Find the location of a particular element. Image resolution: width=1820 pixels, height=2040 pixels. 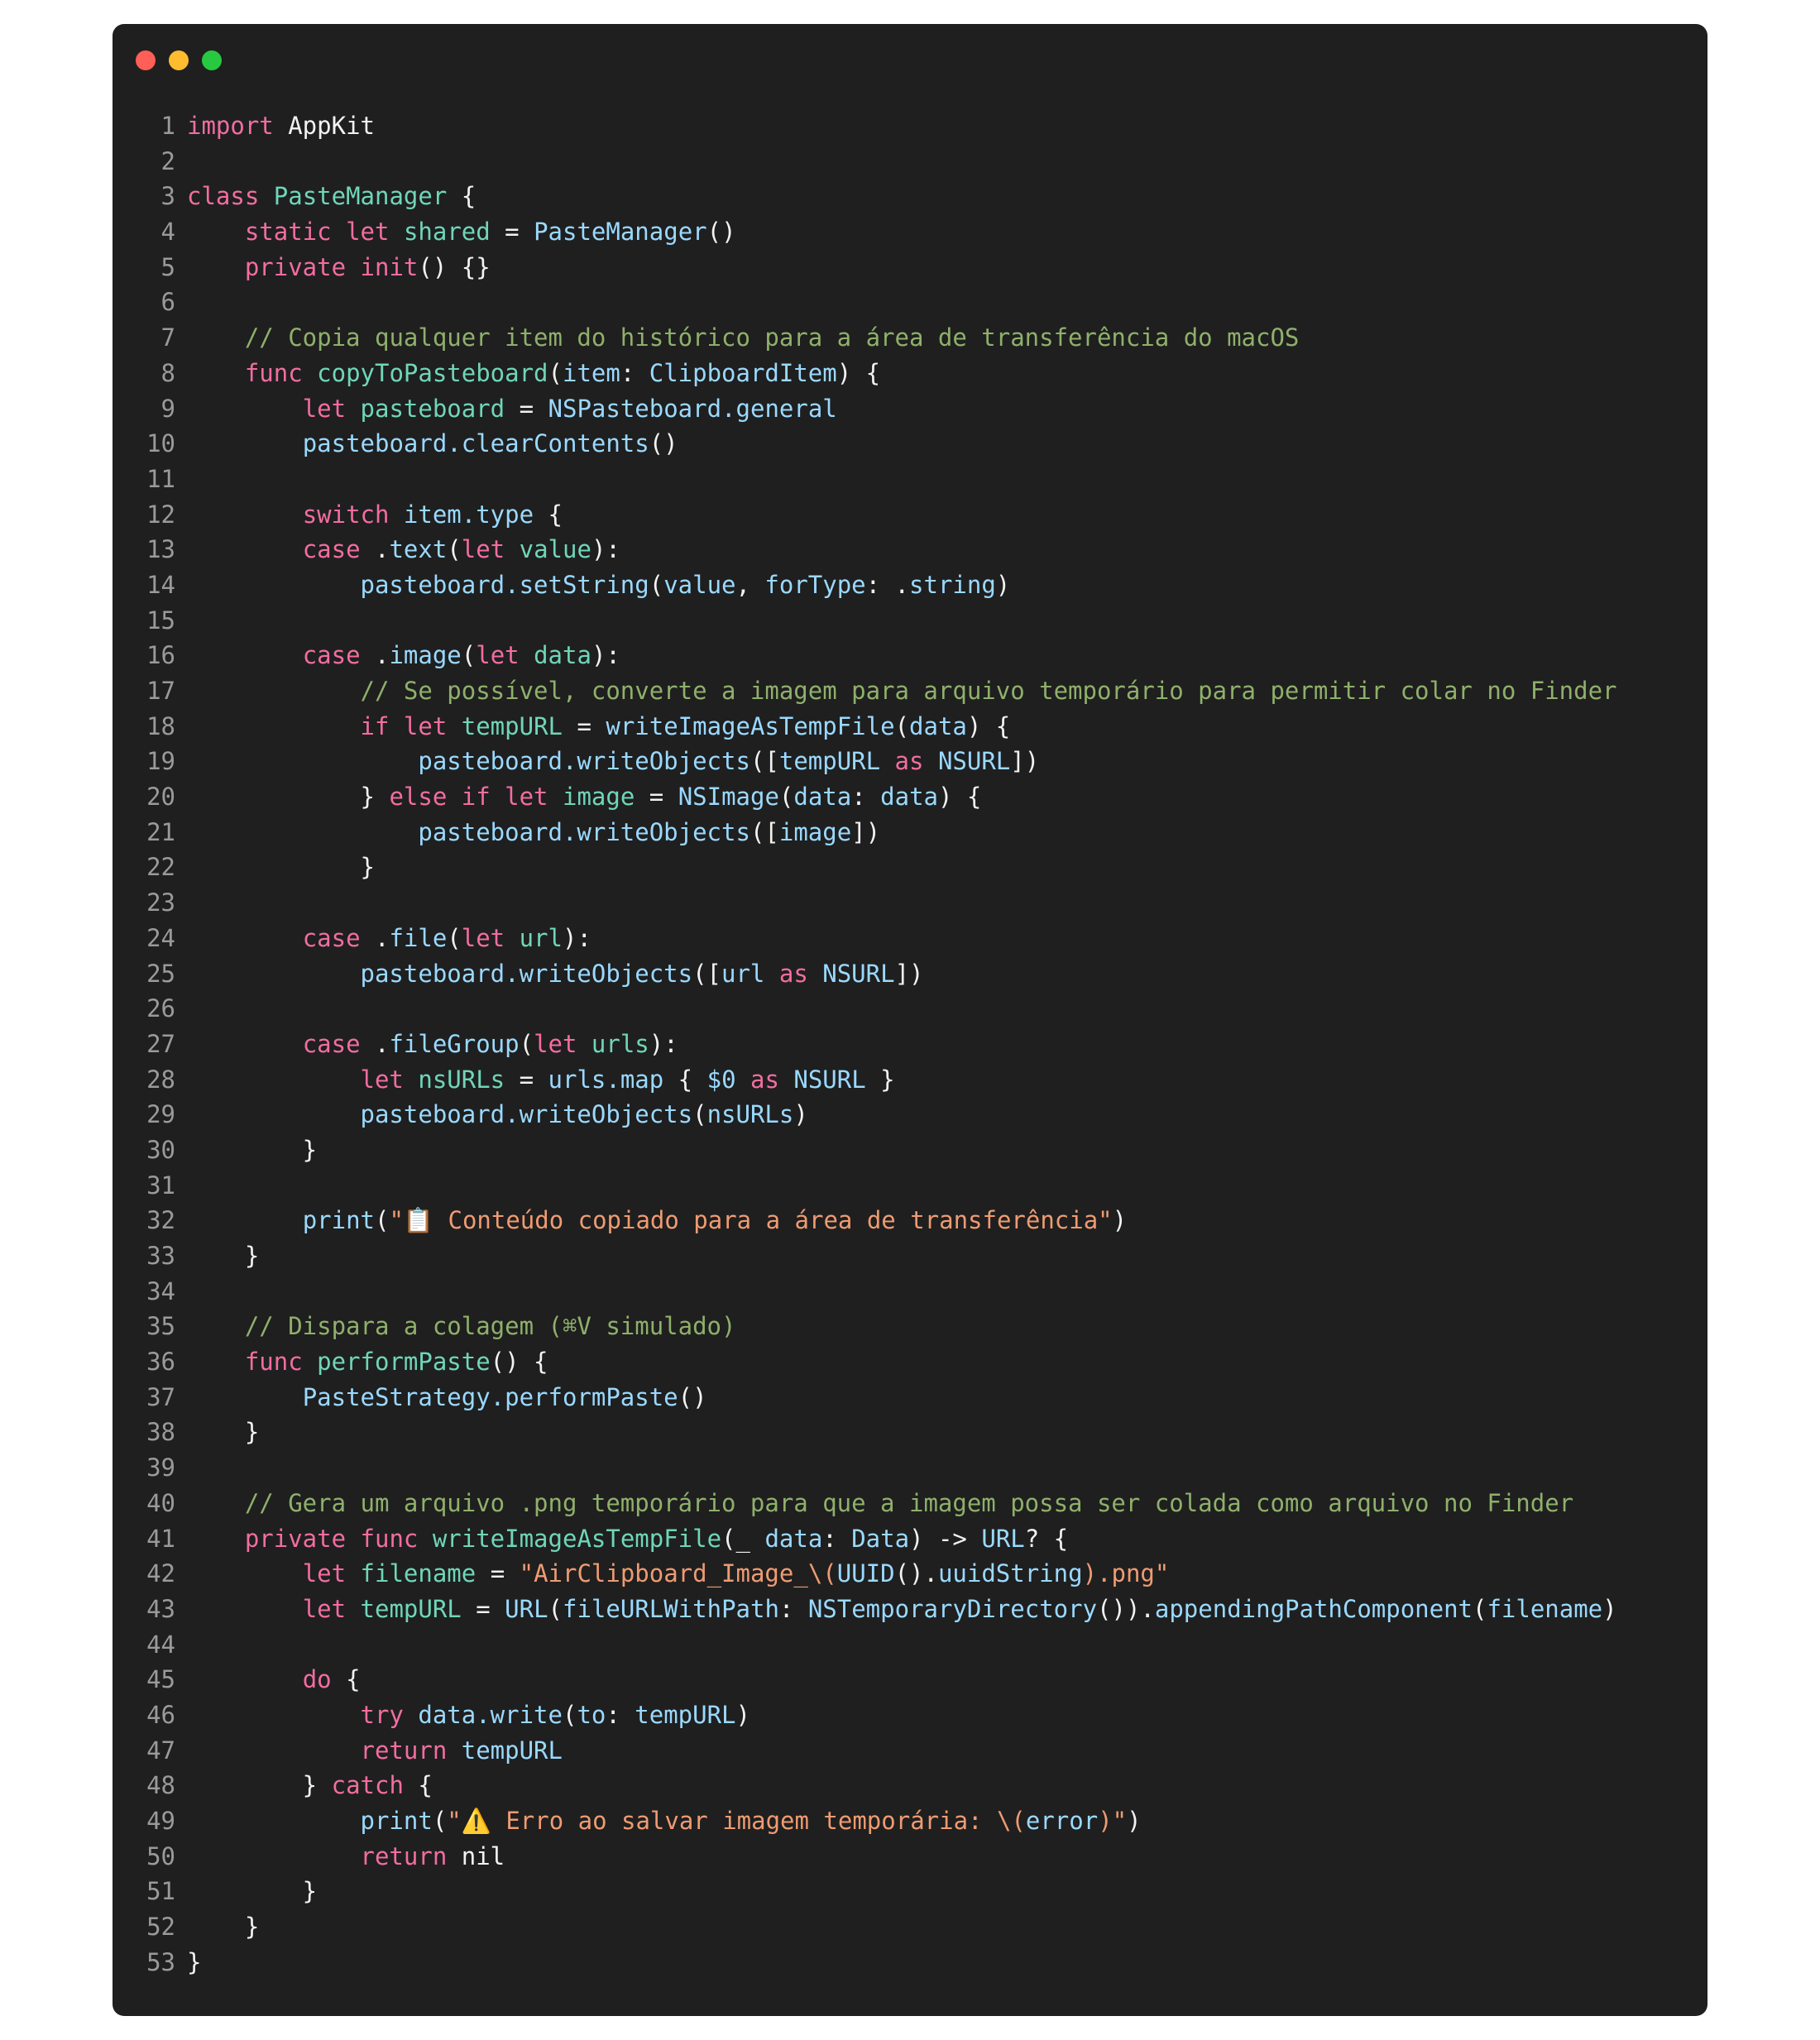

line-number: 13 is located at coordinates (160, 549).